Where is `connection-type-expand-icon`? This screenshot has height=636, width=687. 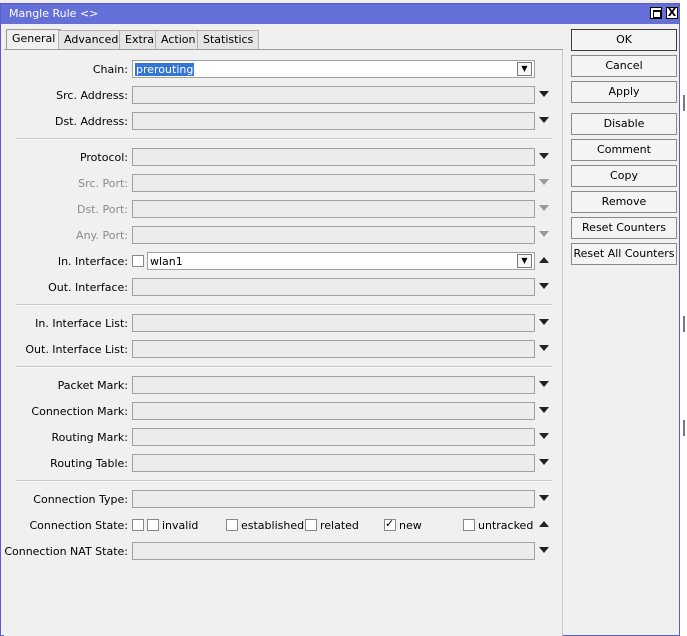 connection-type-expand-icon is located at coordinates (544, 498).